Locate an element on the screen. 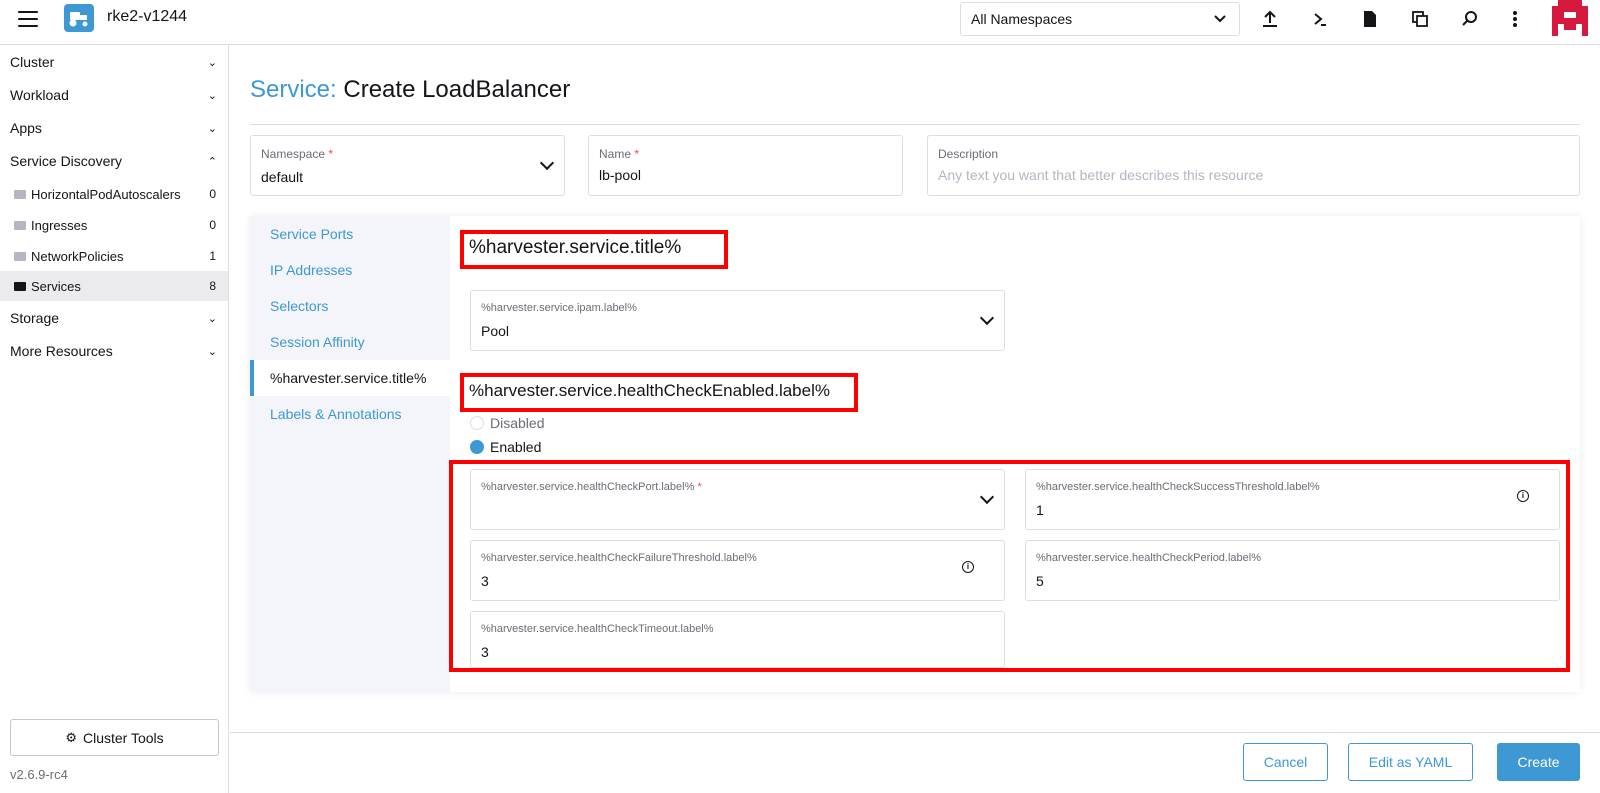 The width and height of the screenshot is (1600, 793). sidebar-item-horizontalpodautoscalers: HorizontalPodAutoscalers 0 is located at coordinates (114, 194).